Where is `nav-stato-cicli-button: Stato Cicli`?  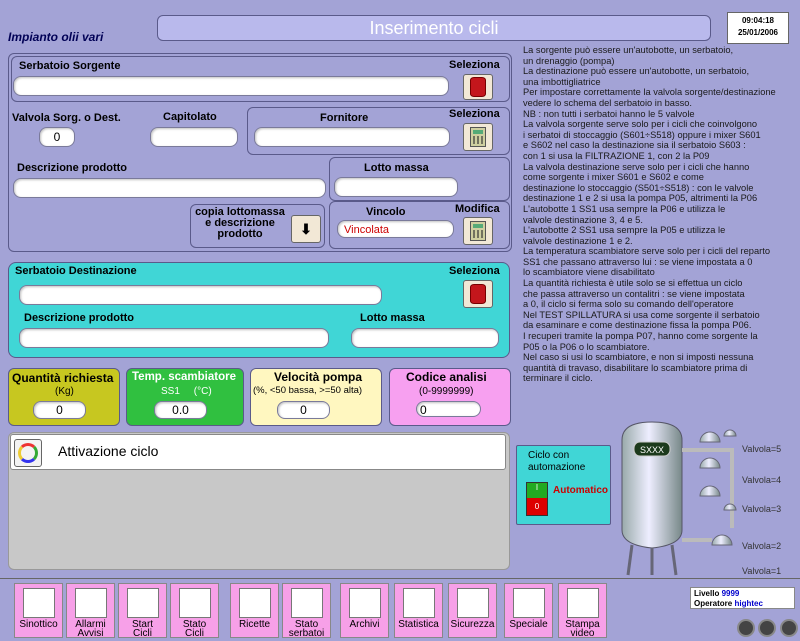 nav-stato-cicli-button: Stato Cicli is located at coordinates (194, 611).